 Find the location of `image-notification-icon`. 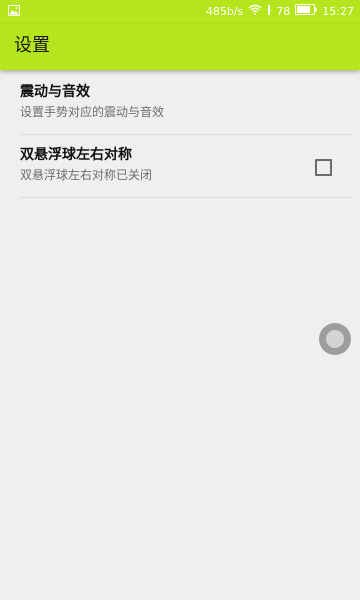

image-notification-icon is located at coordinates (14, 10).